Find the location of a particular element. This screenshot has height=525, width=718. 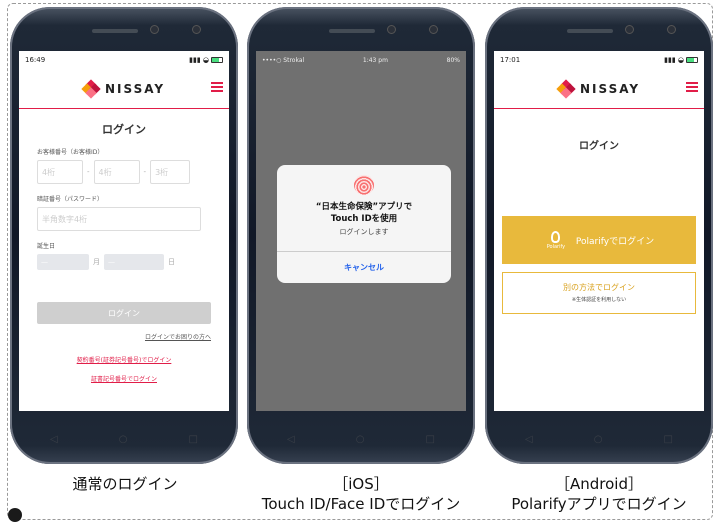

caption-android-line-1: ［Android］ is located at coordinates (599, 484).